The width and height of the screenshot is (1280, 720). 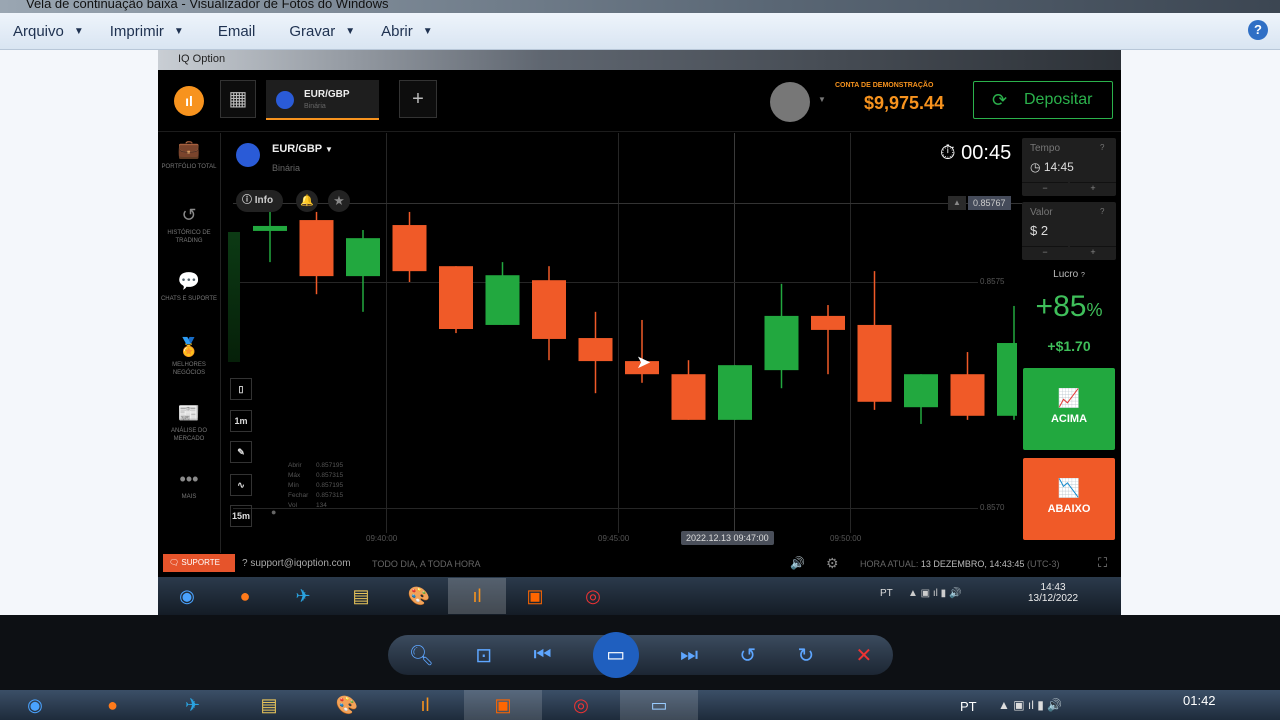 I want to click on indicators-icon: ∿, so click(x=241, y=485).